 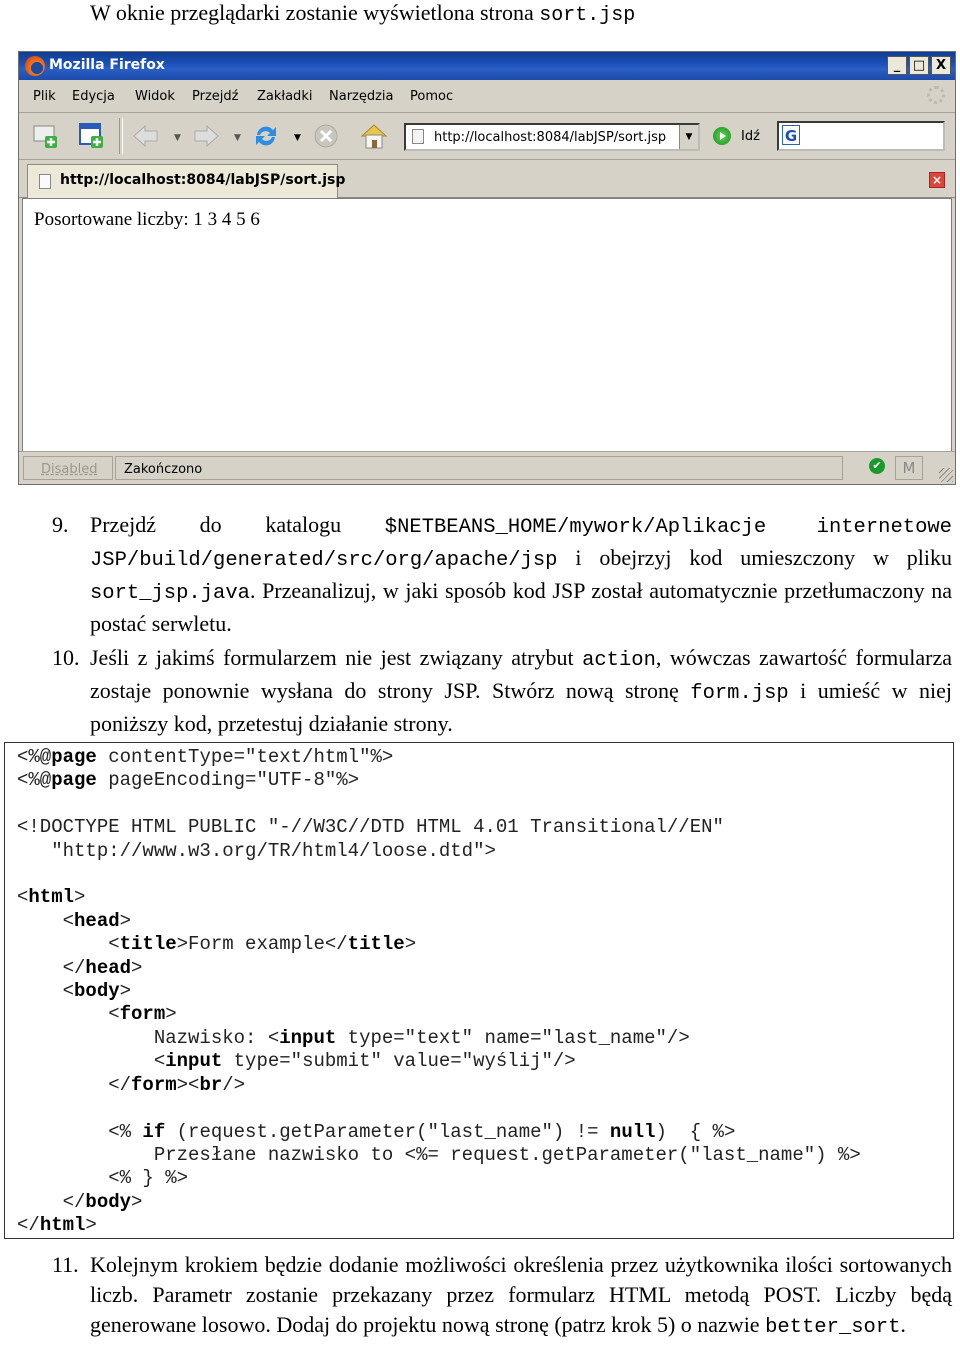 I want to click on code-text: type="submit" value="wyślij"/>, so click(x=399, y=1061).